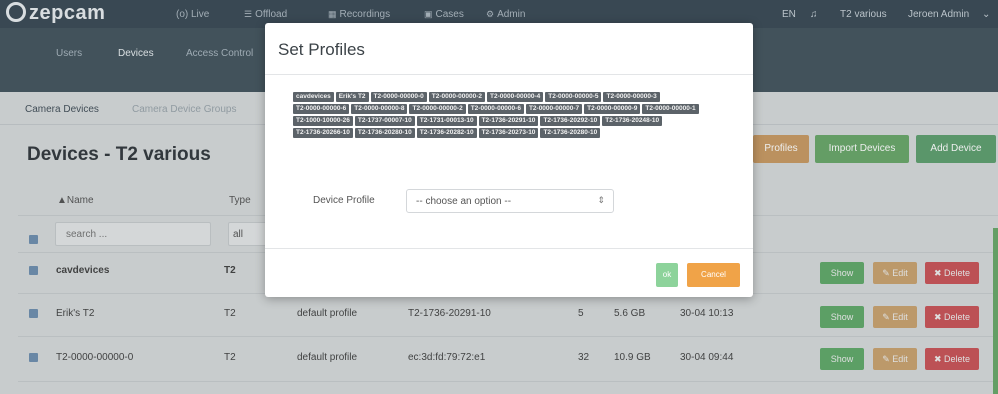  I want to click on device-chip: T2-1731-00013-10, so click(446, 121).